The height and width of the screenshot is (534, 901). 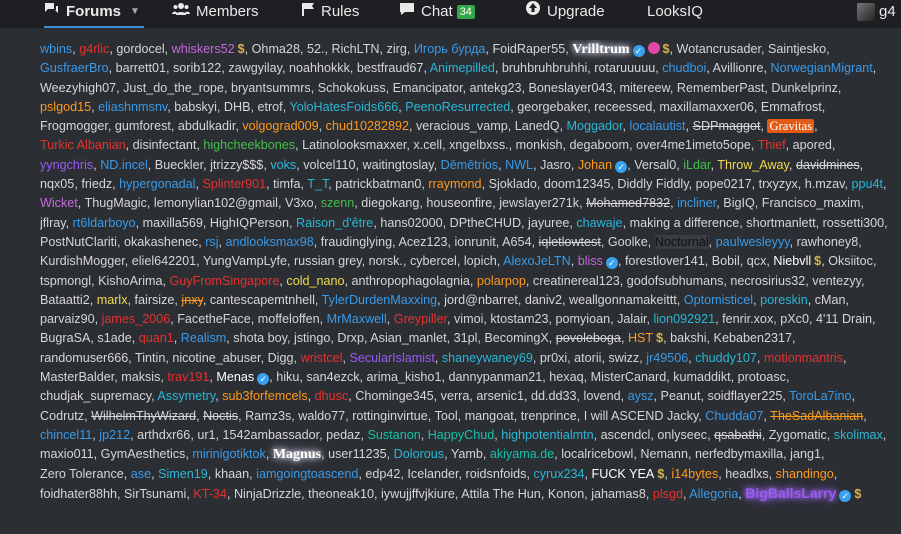 I want to click on member-link: Saintjesko, so click(x=797, y=49).